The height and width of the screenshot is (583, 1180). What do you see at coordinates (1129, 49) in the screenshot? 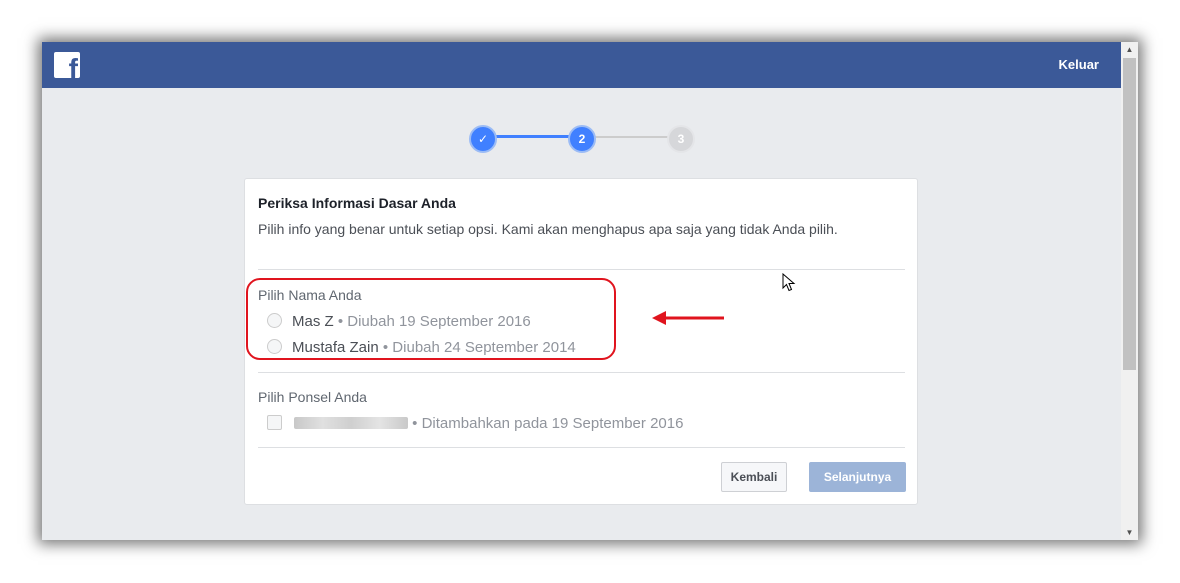
I see `scroll-up-arrow-icon: ▲` at bounding box center [1129, 49].